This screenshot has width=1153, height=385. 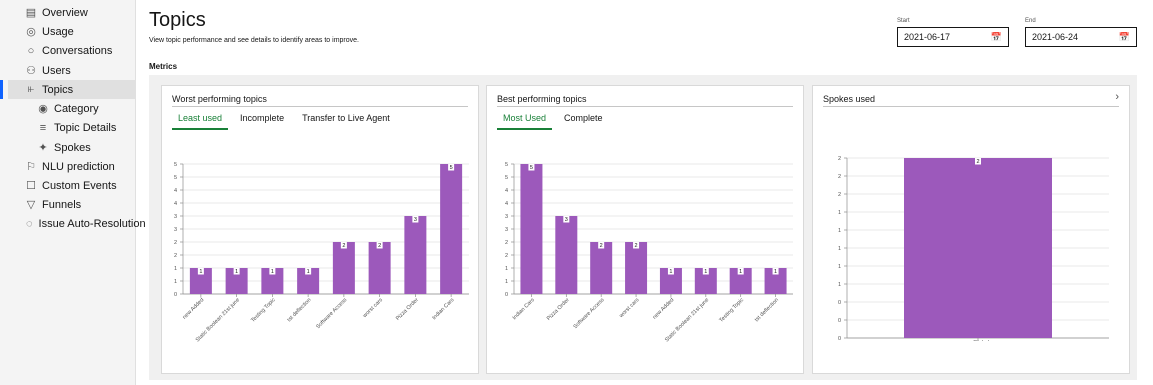 What do you see at coordinates (849, 99) in the screenshot?
I see `card-title: Spokes used` at bounding box center [849, 99].